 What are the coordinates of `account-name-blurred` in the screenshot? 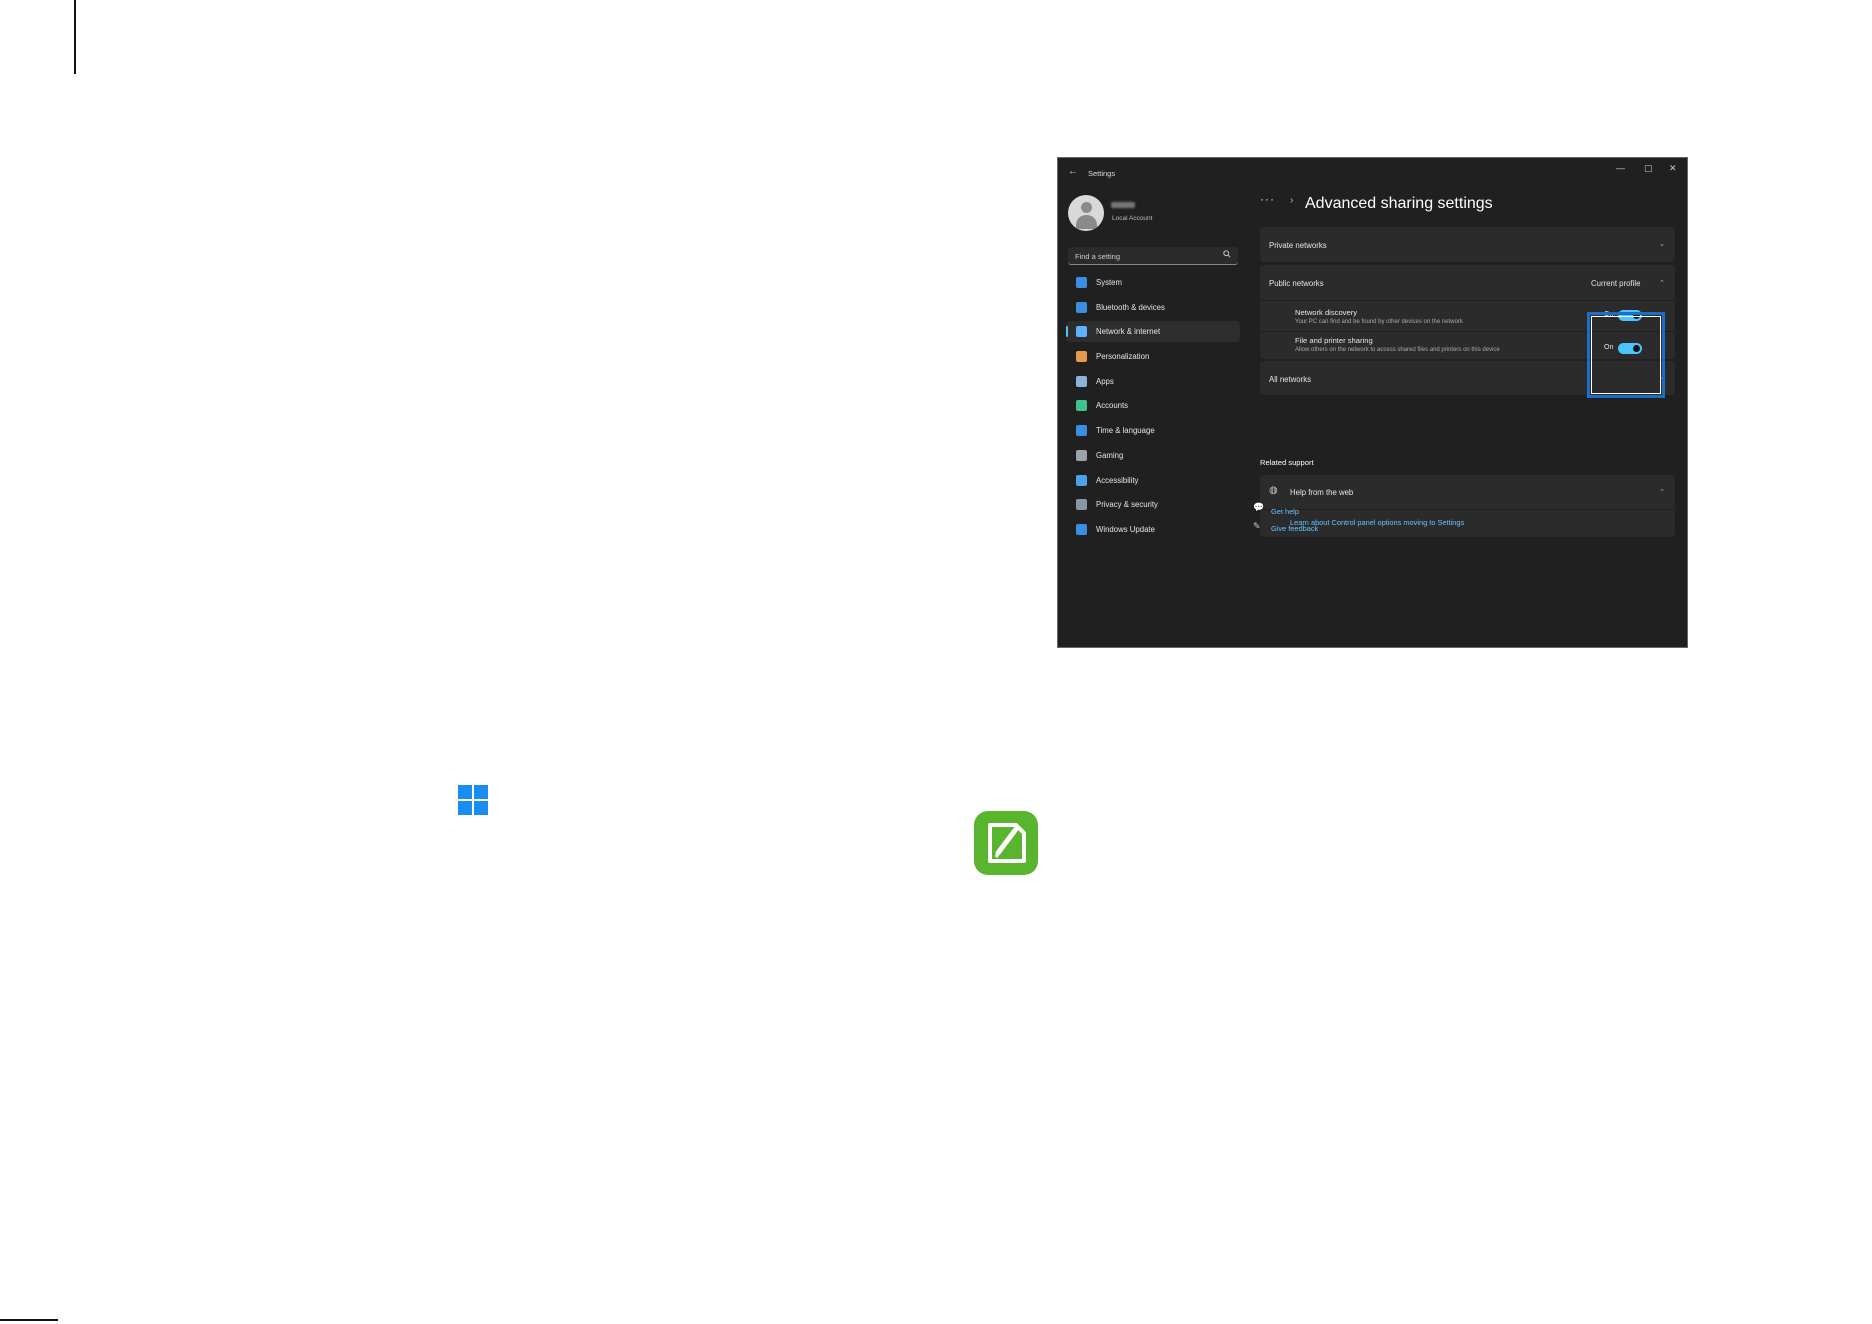 It's located at (1123, 205).